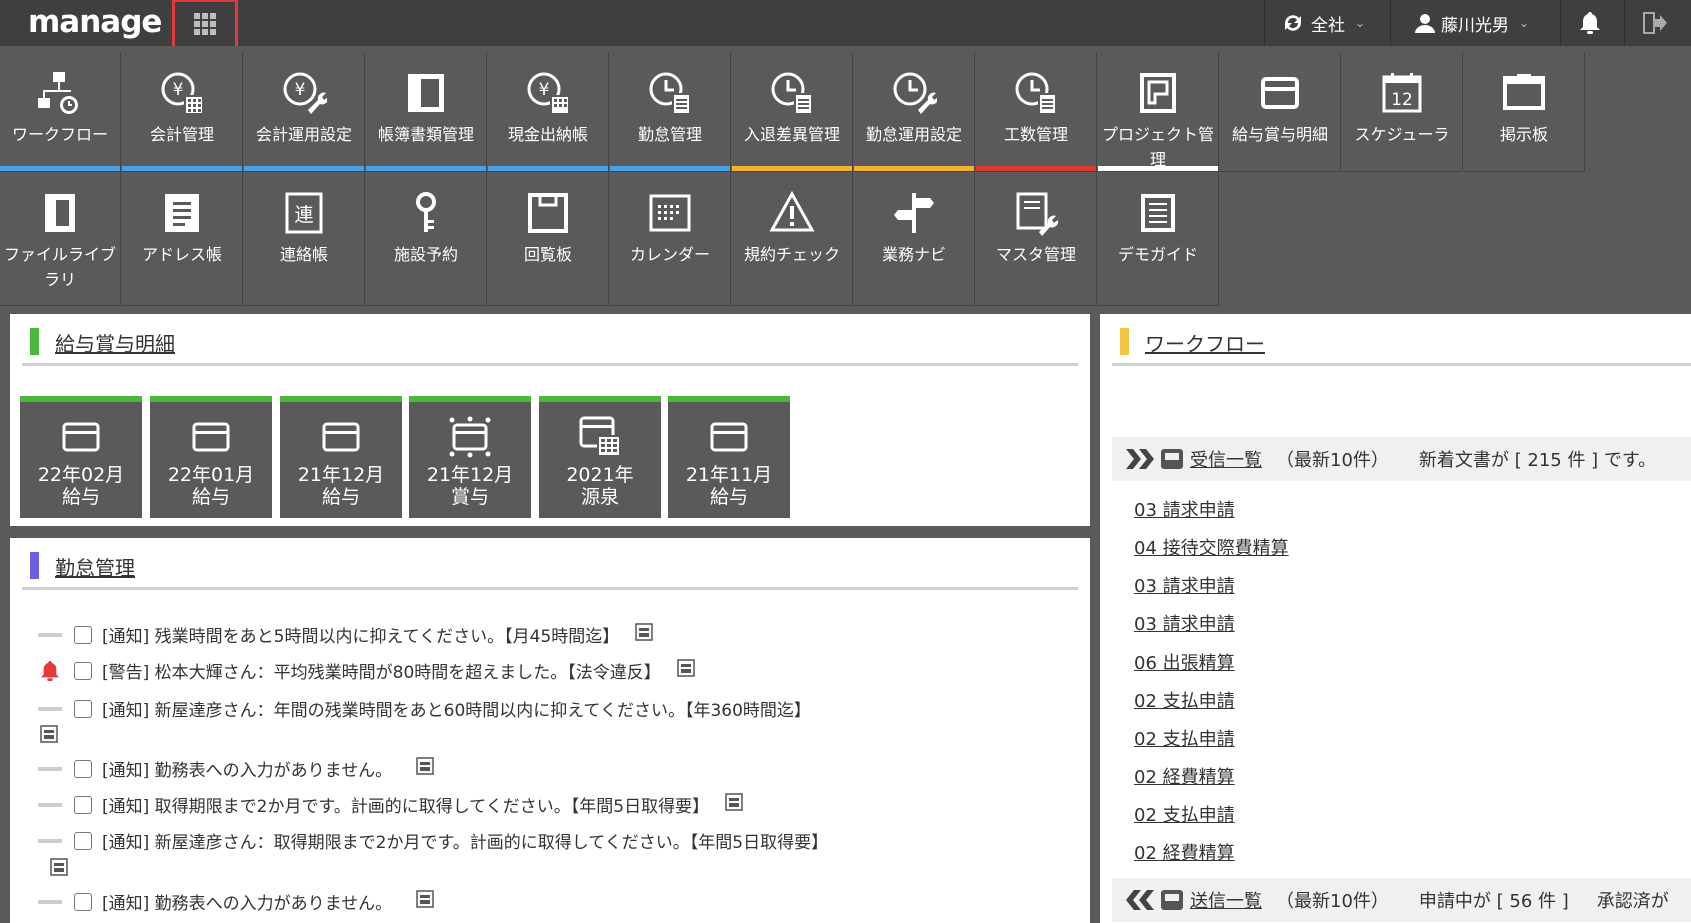  I want to click on inbox-link: 受信一覧, so click(1226, 459).